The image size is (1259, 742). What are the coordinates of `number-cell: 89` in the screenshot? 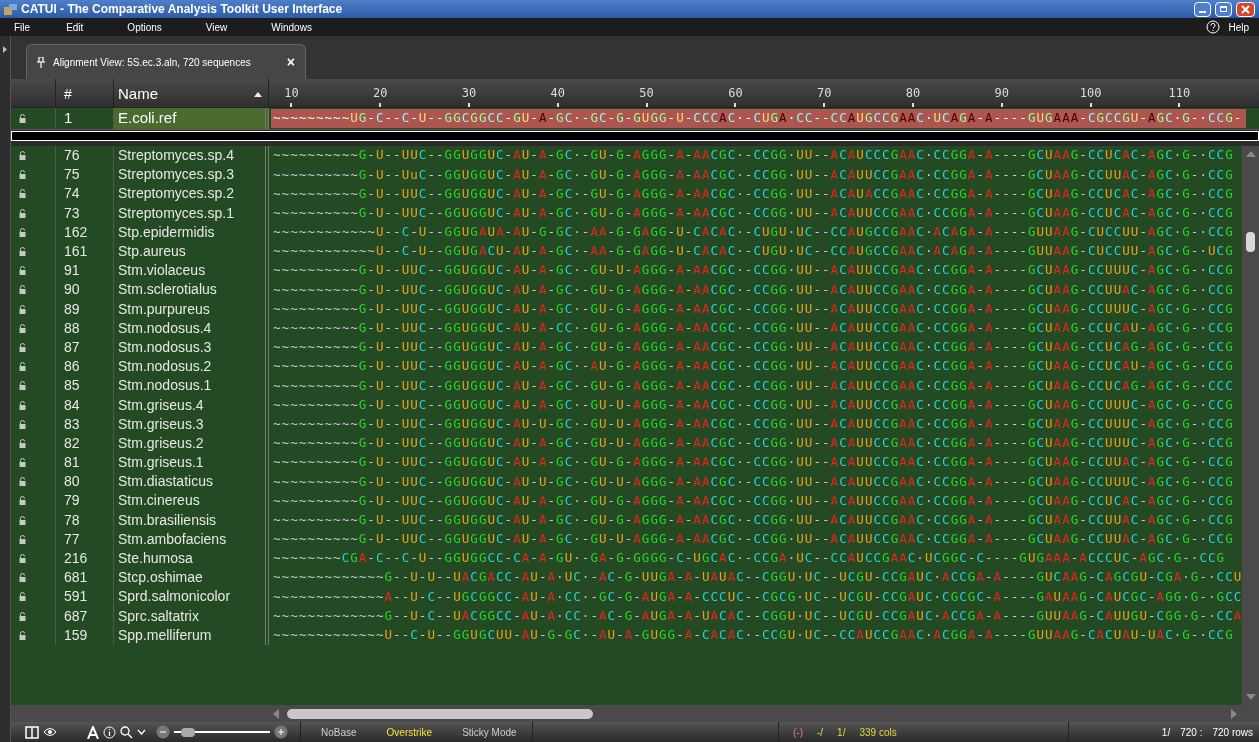 It's located at (85, 309).